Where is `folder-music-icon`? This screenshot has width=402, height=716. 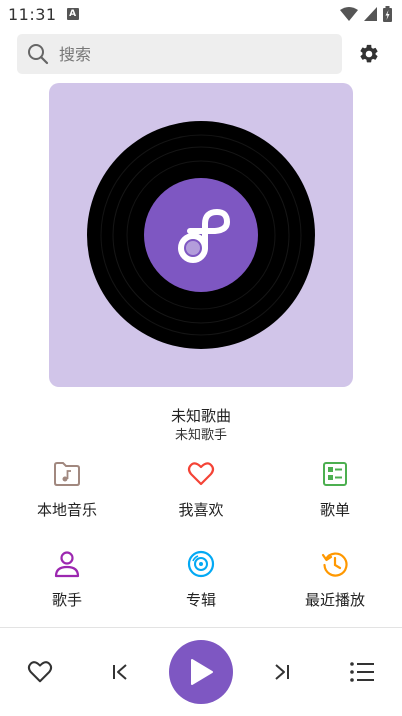 folder-music-icon is located at coordinates (67, 474).